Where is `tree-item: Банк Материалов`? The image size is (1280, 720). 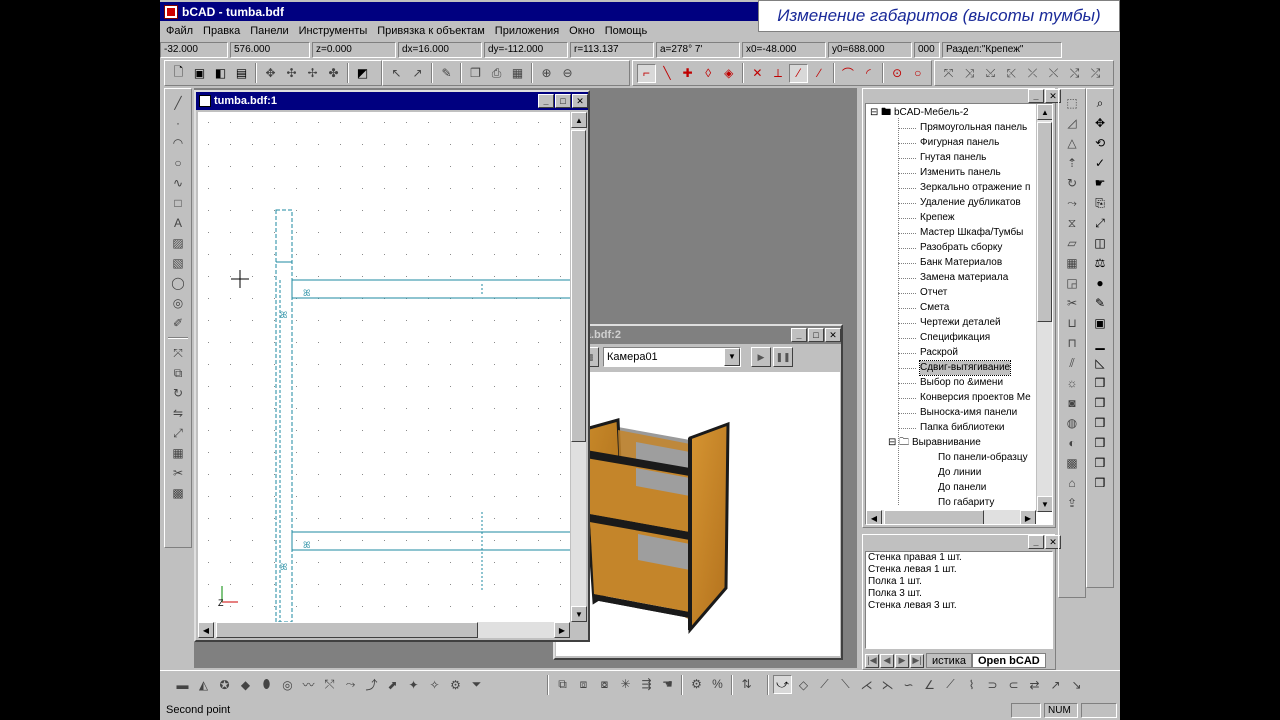 tree-item: Банк Материалов is located at coordinates (961, 263).